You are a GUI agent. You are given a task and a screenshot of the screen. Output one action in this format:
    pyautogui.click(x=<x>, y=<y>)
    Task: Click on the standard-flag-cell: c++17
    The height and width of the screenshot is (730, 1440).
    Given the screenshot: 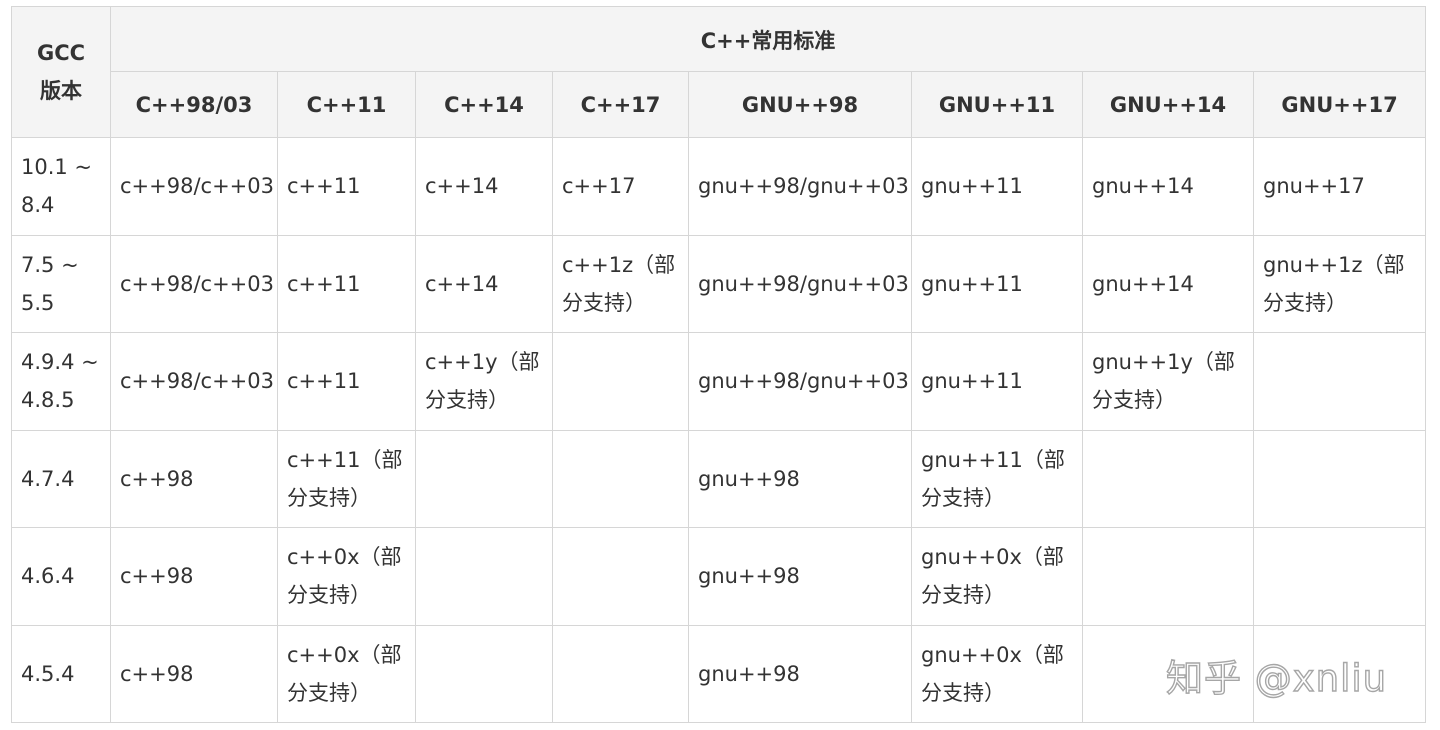 What is the action you would take?
    pyautogui.click(x=620, y=186)
    